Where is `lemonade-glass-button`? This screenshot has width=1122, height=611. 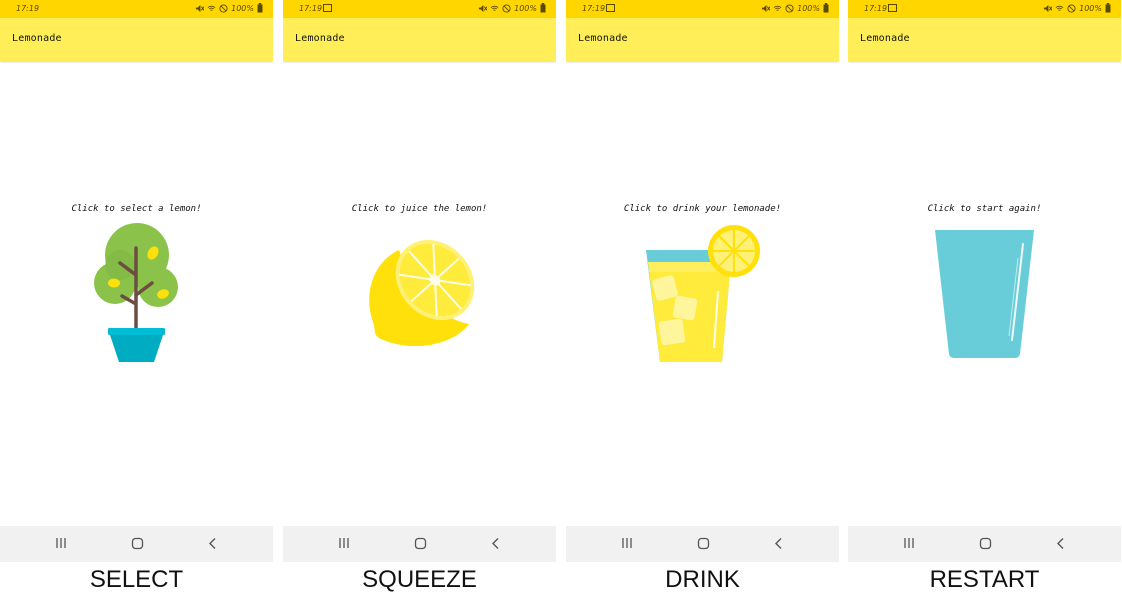
lemonade-glass-button is located at coordinates (704, 294).